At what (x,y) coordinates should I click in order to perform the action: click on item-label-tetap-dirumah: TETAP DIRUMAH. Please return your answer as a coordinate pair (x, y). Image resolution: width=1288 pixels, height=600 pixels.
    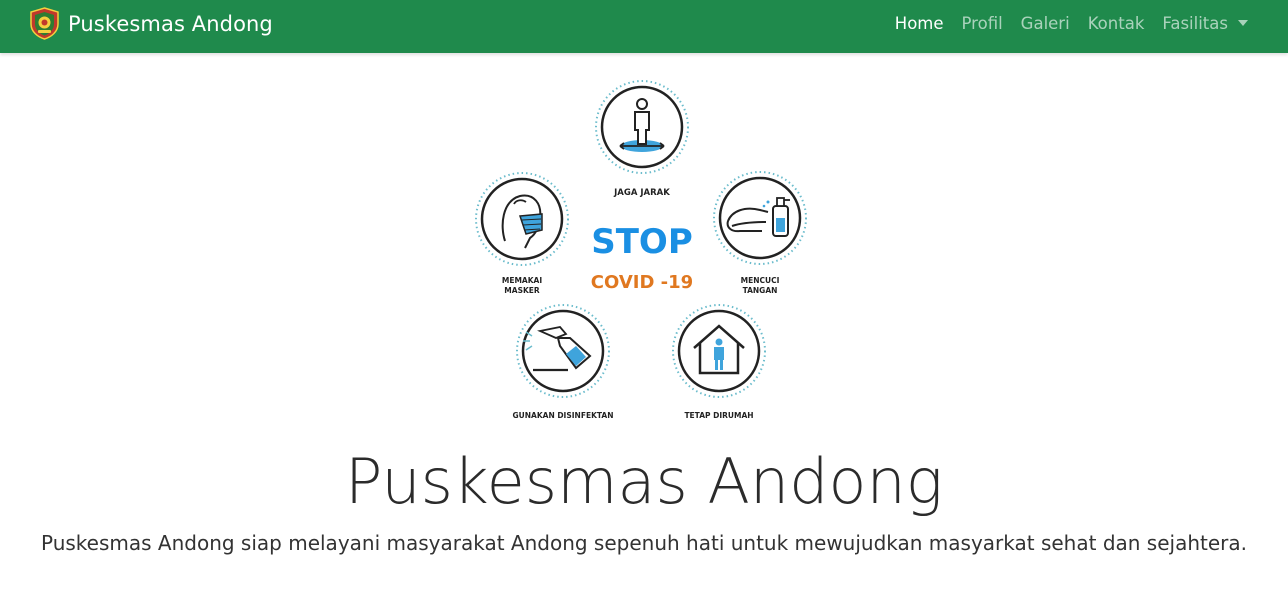
    Looking at the image, I should click on (718, 415).